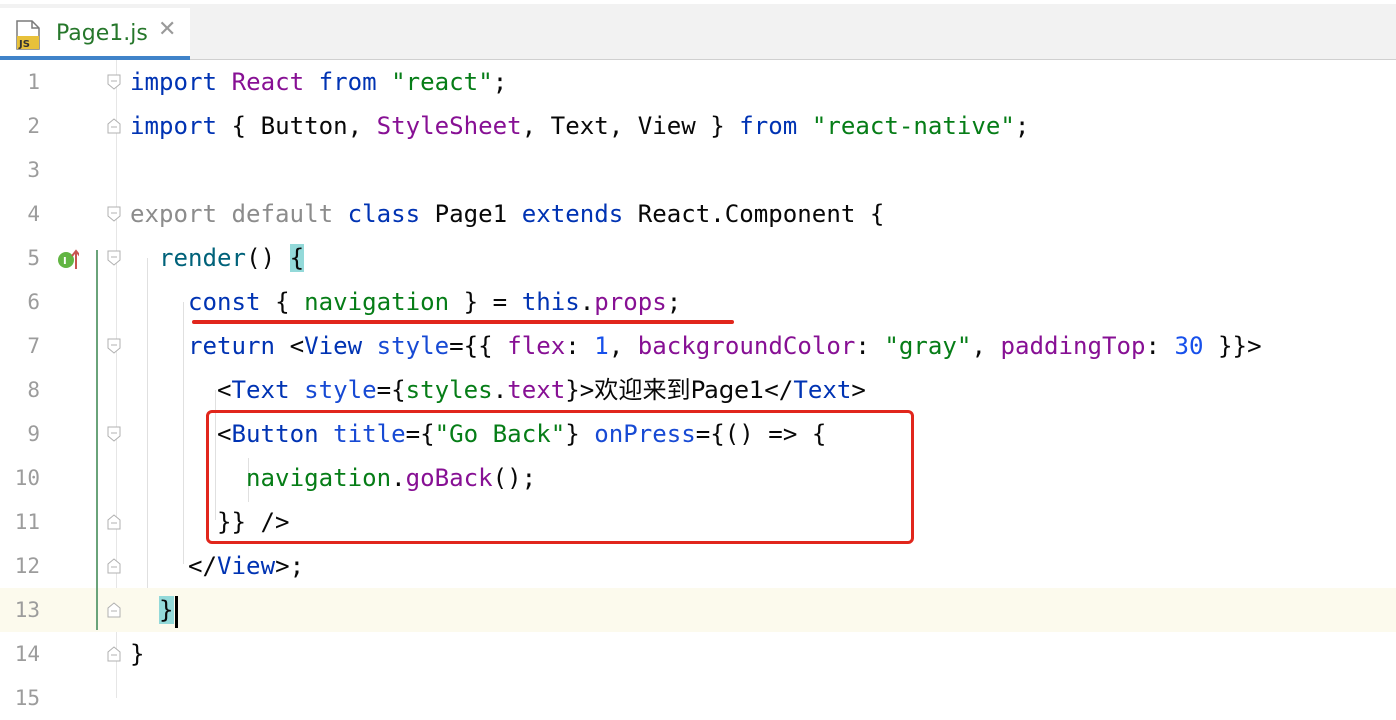 Image resolution: width=1396 pixels, height=720 pixels. What do you see at coordinates (698, 258) in the screenshot?
I see `code-line: 5 I render() {` at bounding box center [698, 258].